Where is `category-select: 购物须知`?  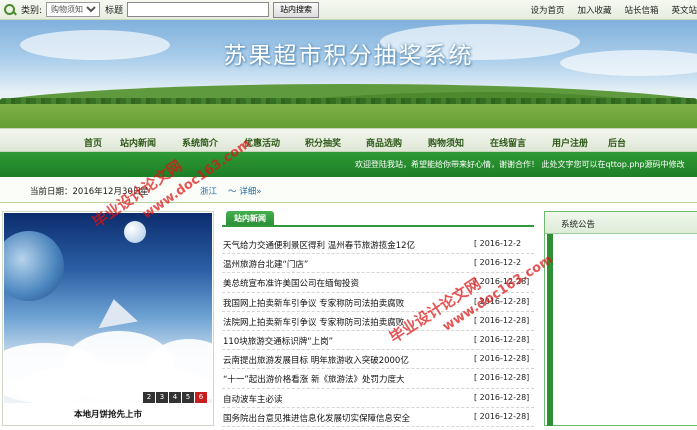
category-select: 购物须知 is located at coordinates (73, 9).